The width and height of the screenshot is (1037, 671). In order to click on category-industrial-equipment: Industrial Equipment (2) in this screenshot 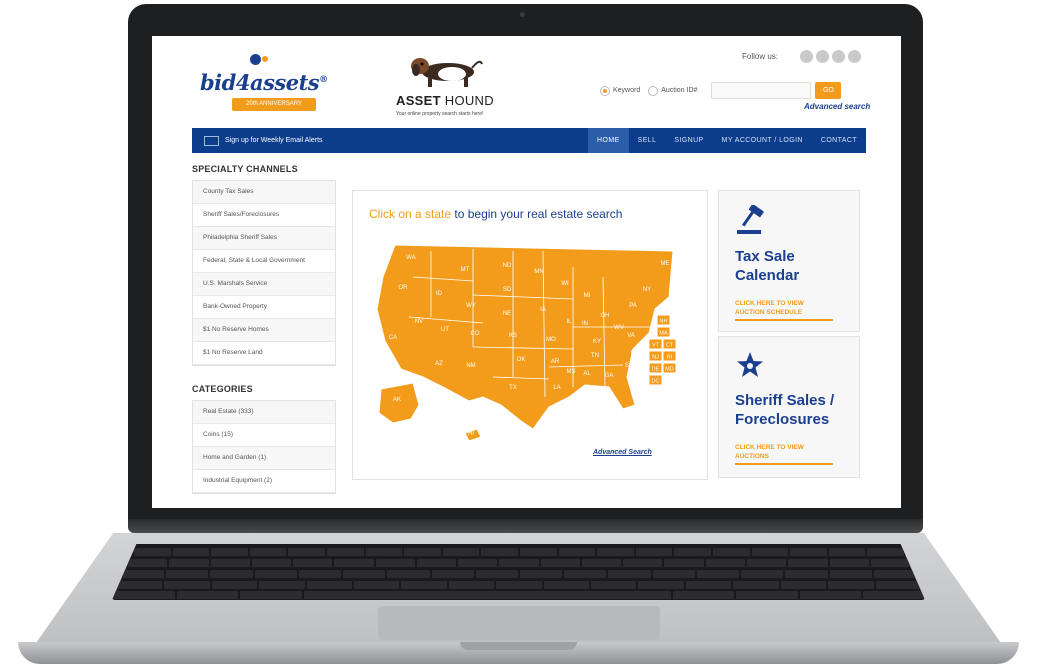, I will do `click(264, 481)`.